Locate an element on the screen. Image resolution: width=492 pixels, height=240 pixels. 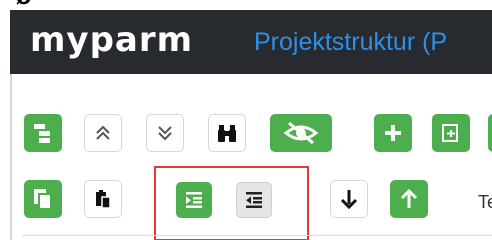
paste-icon is located at coordinates (103, 199).